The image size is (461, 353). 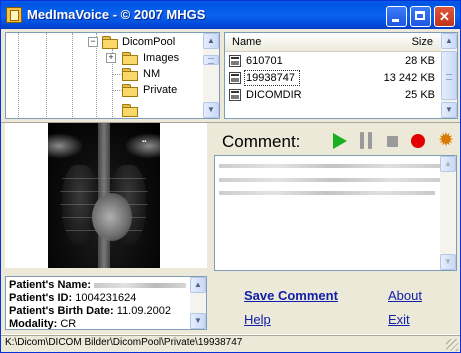 What do you see at coordinates (161, 58) in the screenshot?
I see `tree-item-label: Images` at bounding box center [161, 58].